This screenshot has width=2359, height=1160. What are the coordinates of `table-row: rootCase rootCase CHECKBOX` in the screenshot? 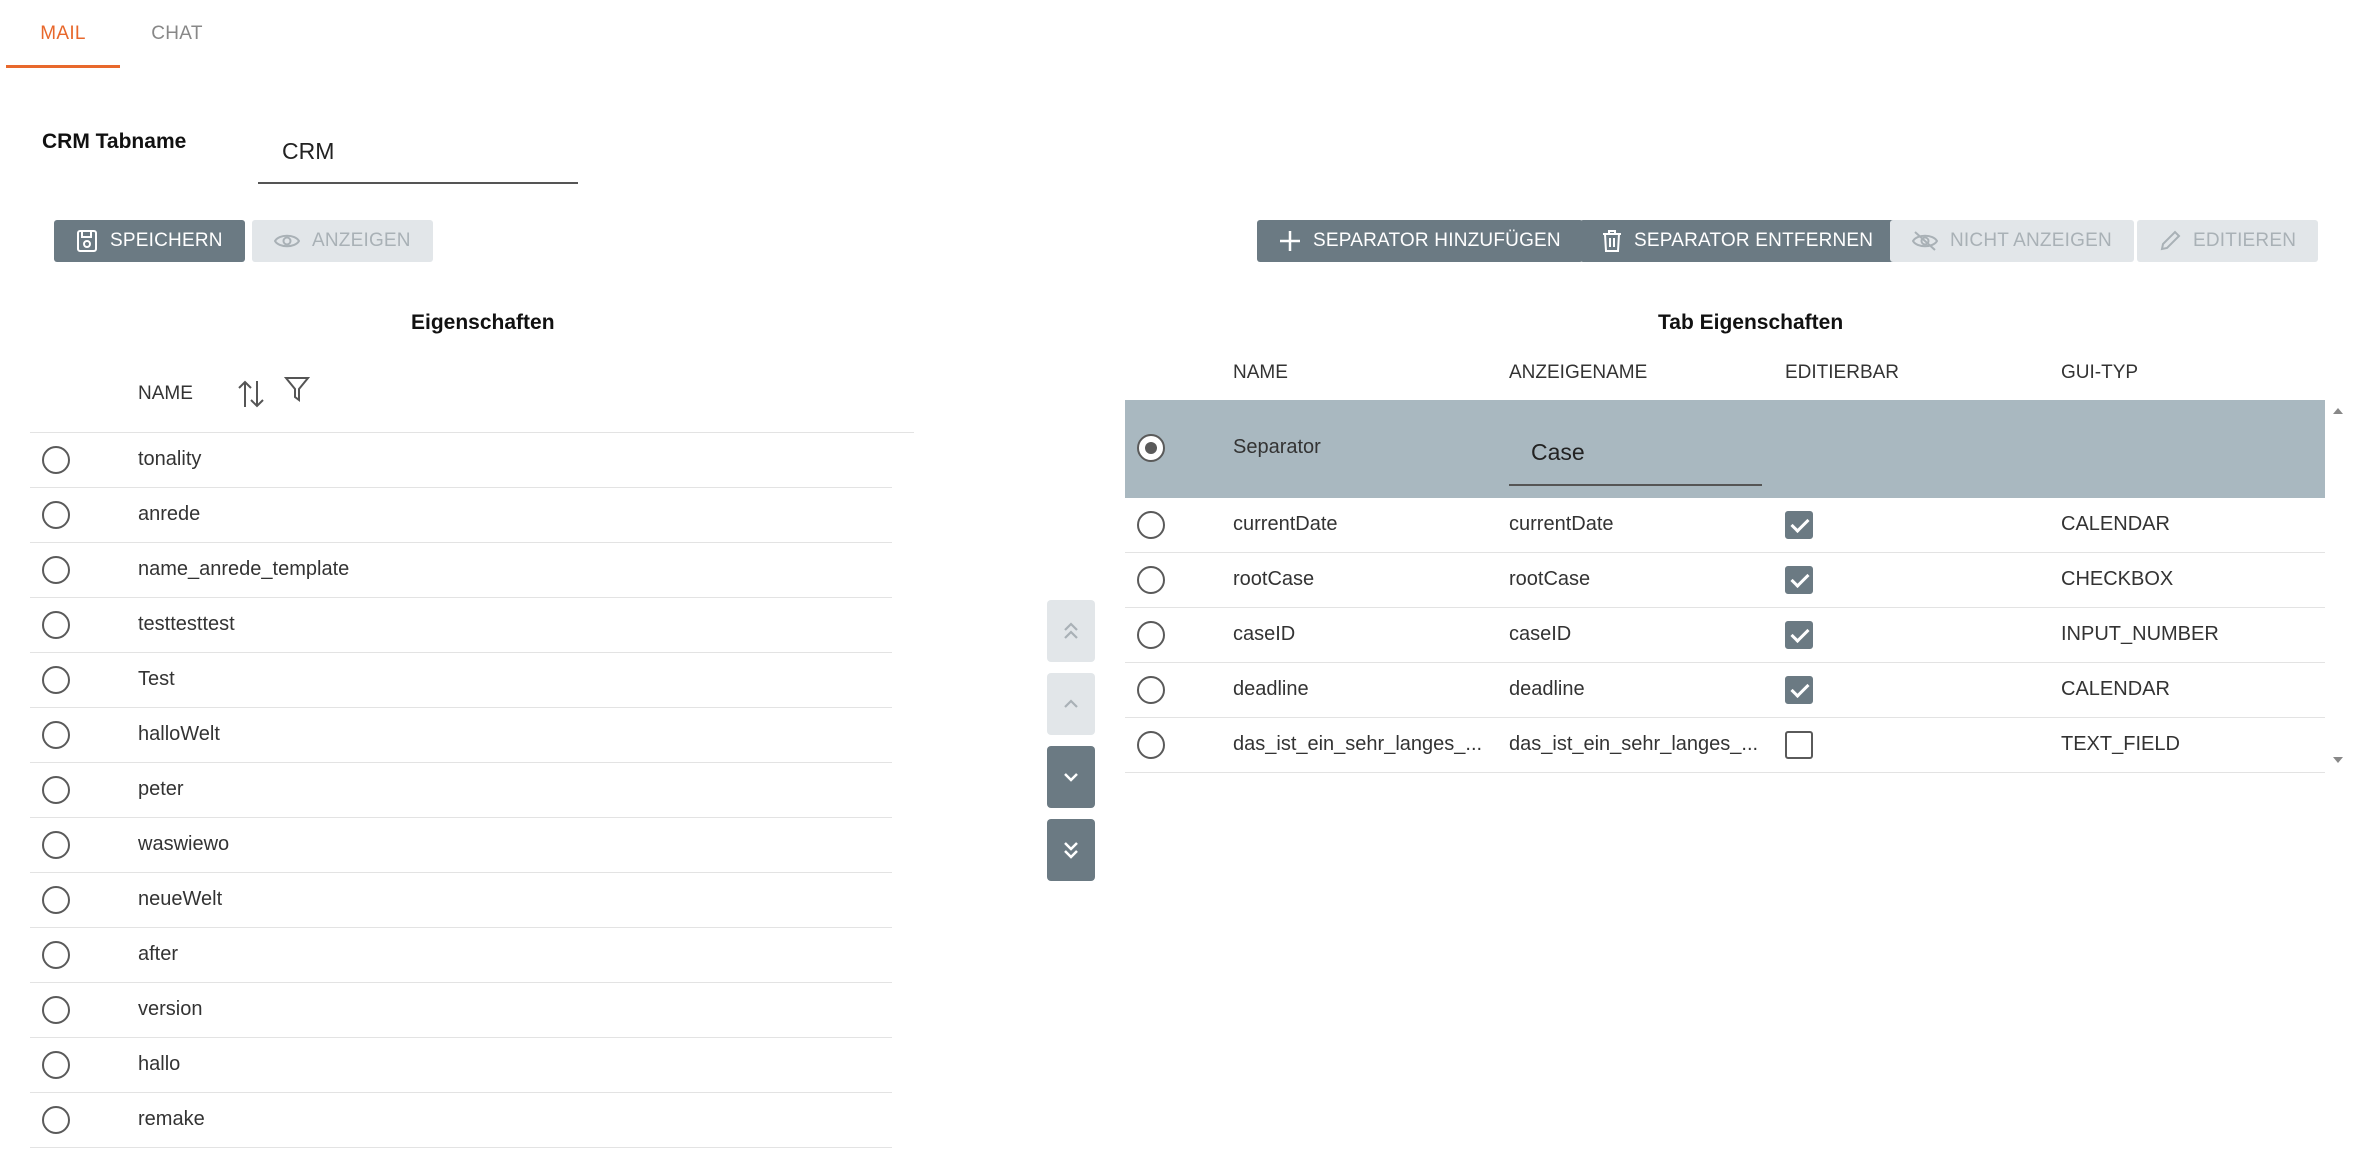 It's located at (1725, 580).